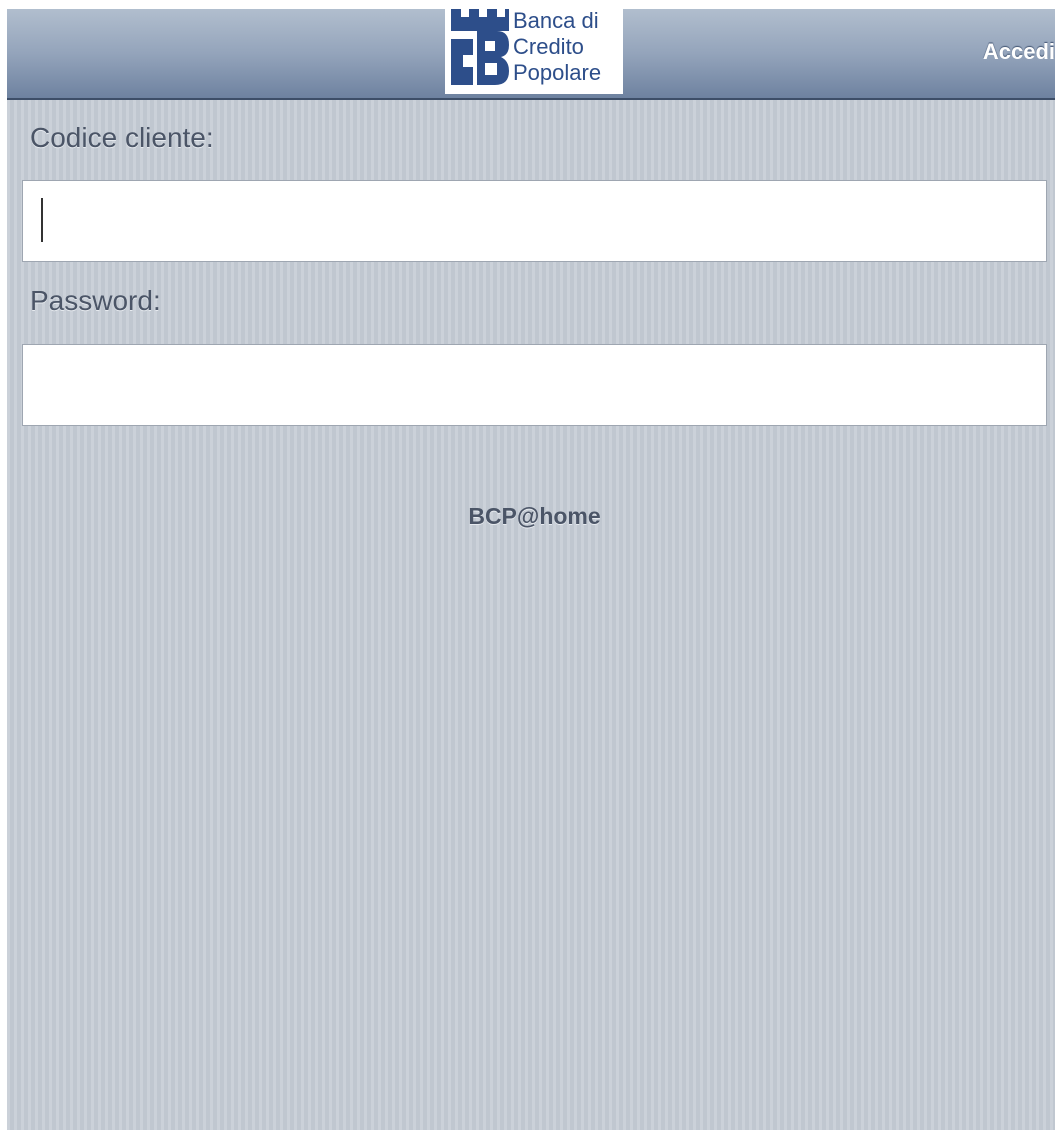  I want to click on bcp-logo-mark-icon, so click(480, 47).